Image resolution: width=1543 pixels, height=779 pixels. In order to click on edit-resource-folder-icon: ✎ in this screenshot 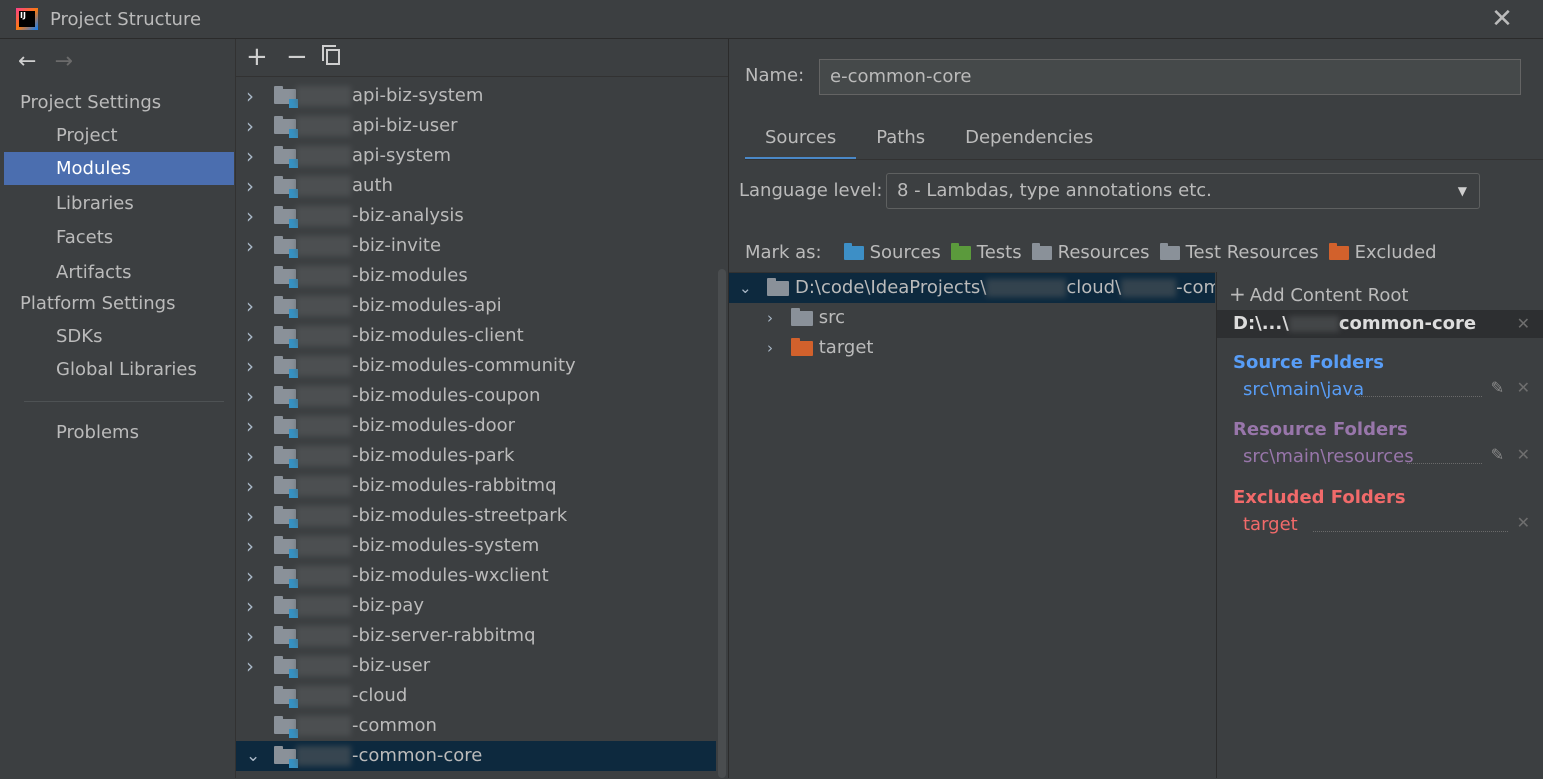, I will do `click(1497, 454)`.